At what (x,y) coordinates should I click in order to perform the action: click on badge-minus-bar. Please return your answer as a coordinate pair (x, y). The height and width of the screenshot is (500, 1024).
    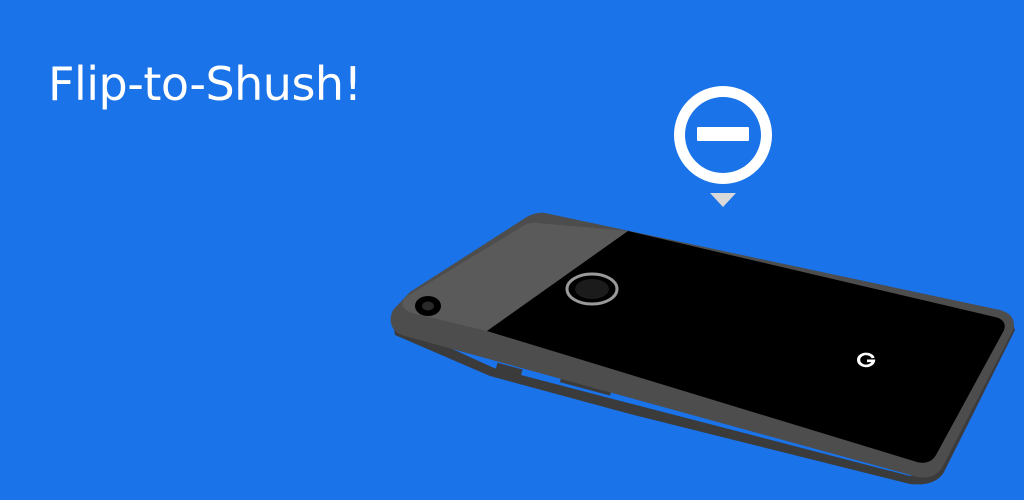
    Looking at the image, I should click on (723, 134).